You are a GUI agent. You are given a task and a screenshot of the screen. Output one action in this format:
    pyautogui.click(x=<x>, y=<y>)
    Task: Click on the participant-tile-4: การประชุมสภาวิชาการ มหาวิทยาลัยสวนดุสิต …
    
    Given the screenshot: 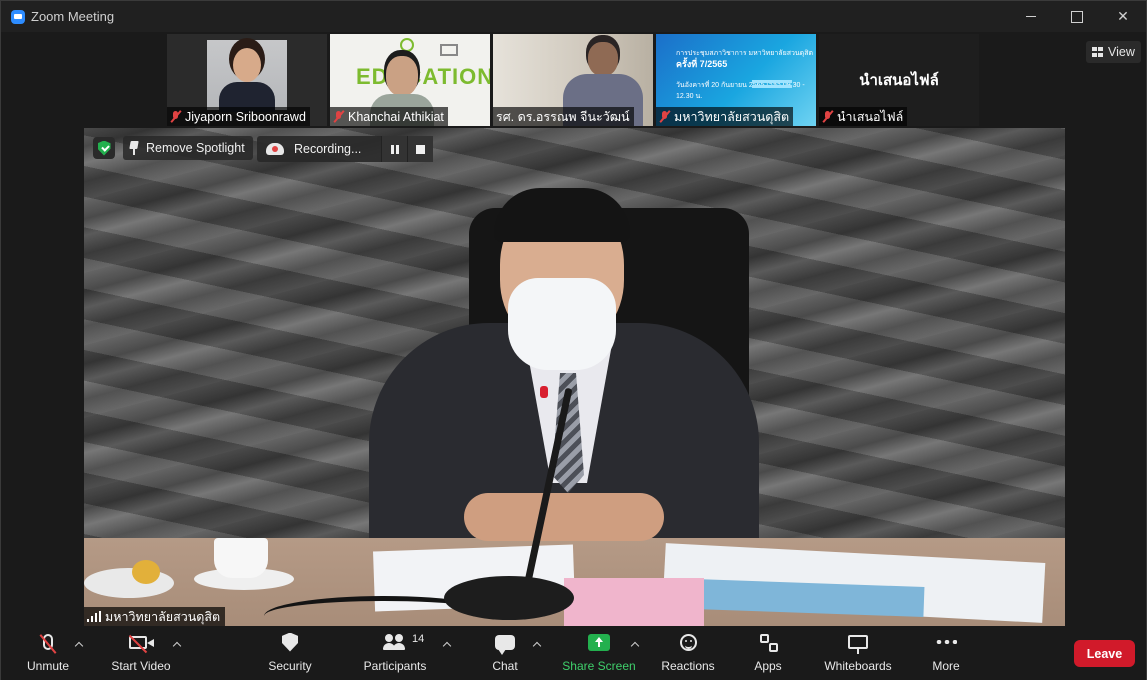 What is the action you would take?
    pyautogui.click(x=736, y=80)
    